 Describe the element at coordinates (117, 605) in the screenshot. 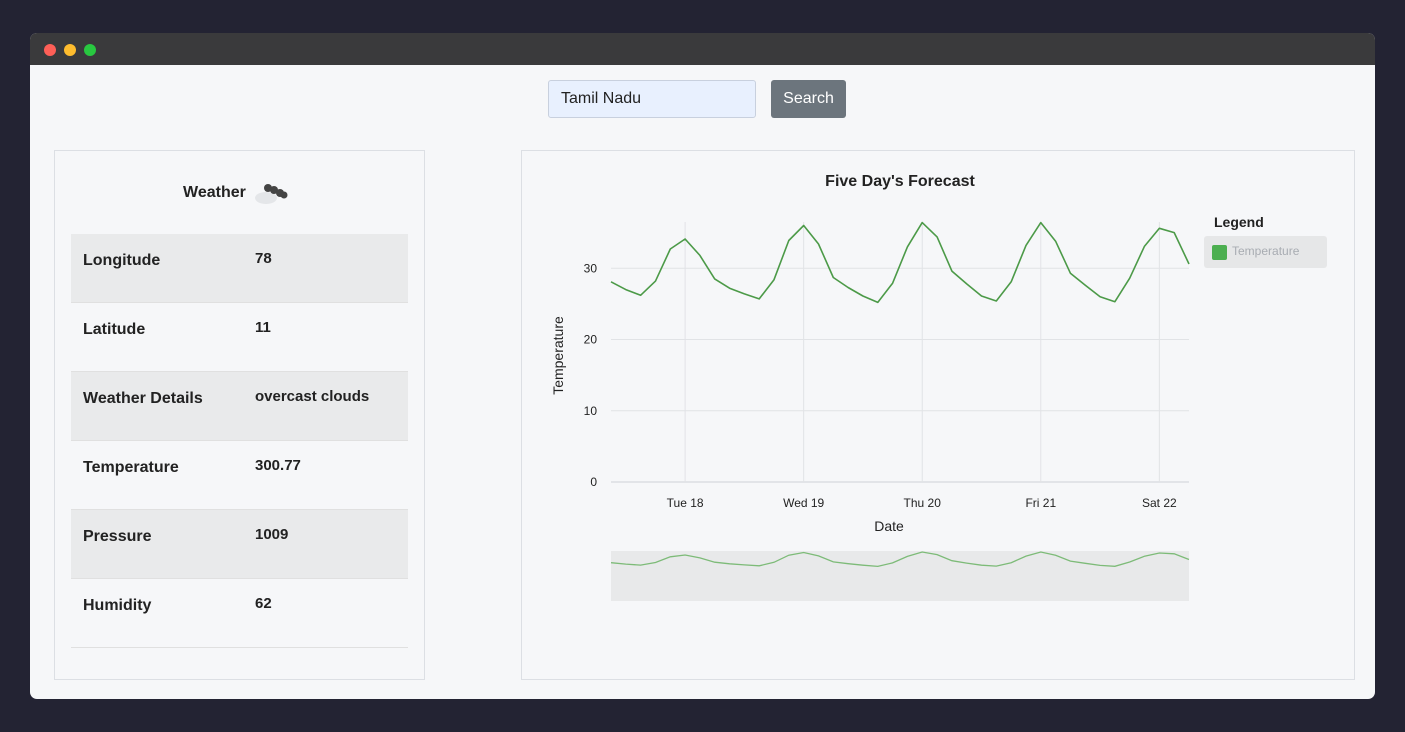

I see `info-row-label: Humidity` at that location.